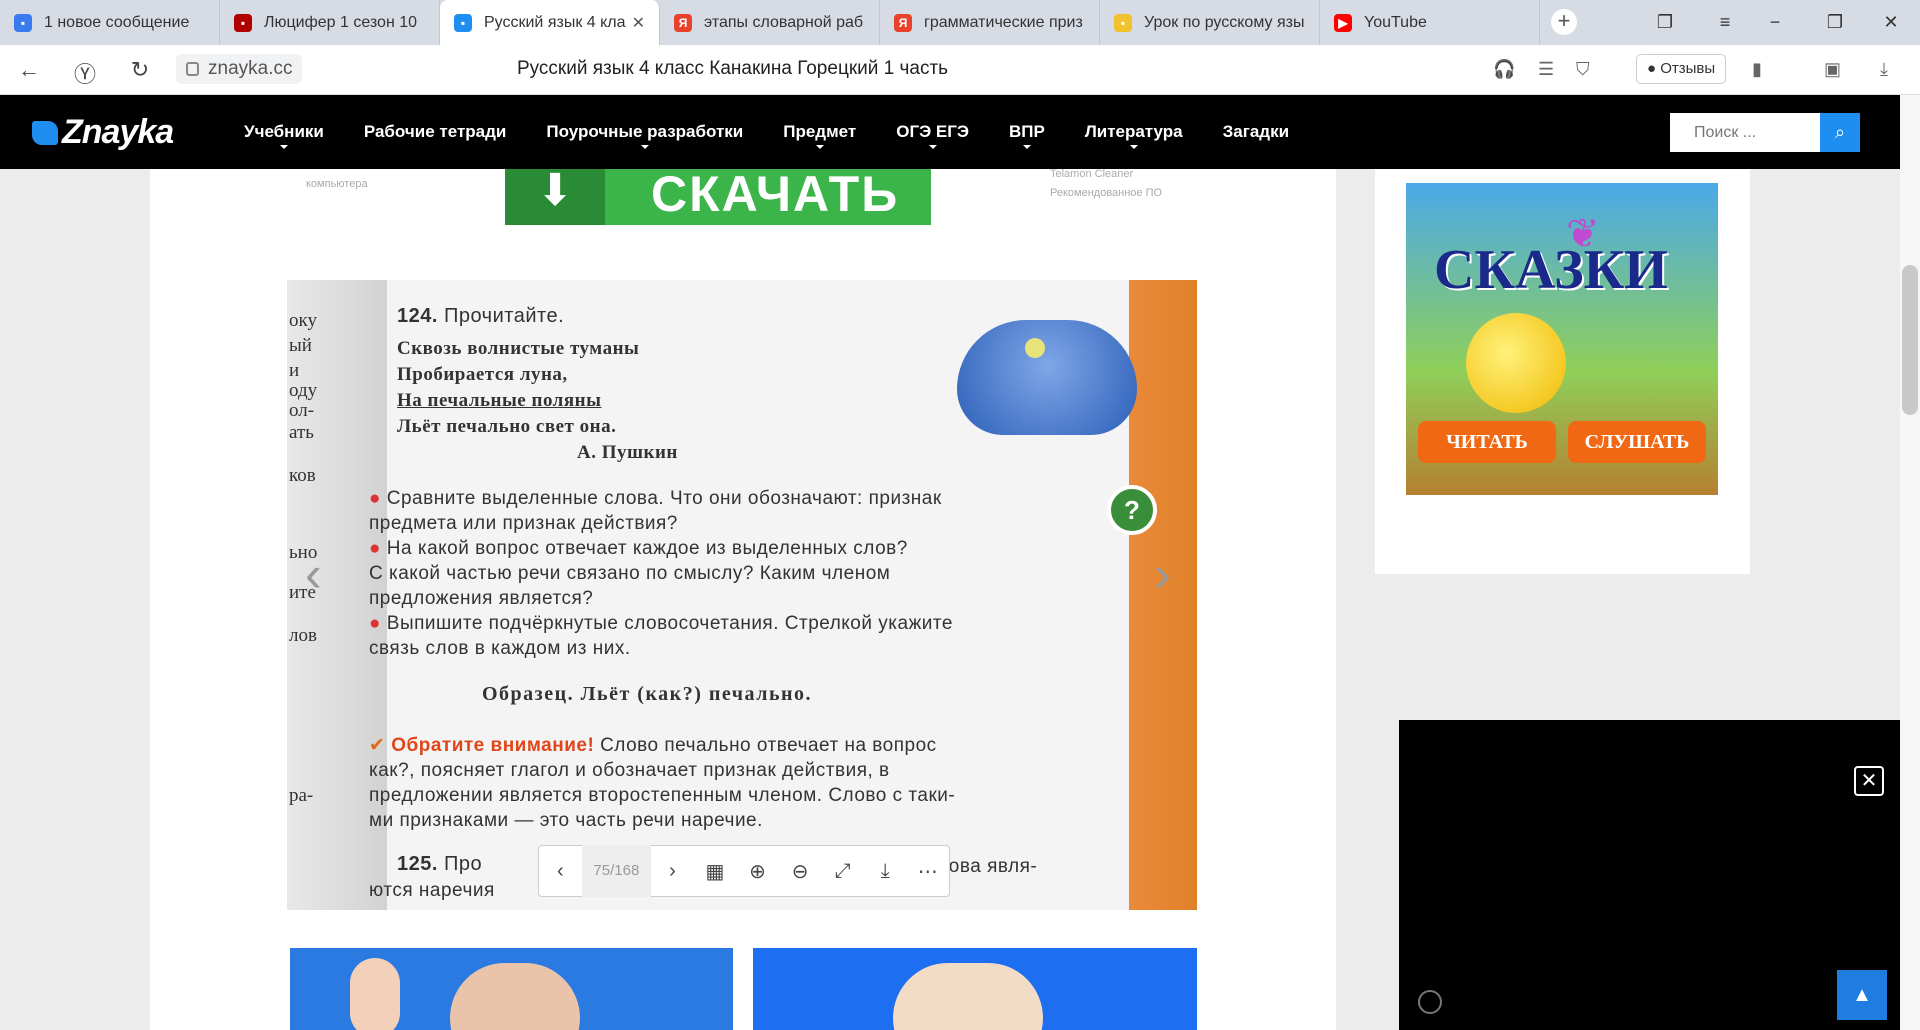 The image size is (1920, 1030). I want to click on tab-3: ▪ Русский язык 4 кла ✕, so click(550, 22).